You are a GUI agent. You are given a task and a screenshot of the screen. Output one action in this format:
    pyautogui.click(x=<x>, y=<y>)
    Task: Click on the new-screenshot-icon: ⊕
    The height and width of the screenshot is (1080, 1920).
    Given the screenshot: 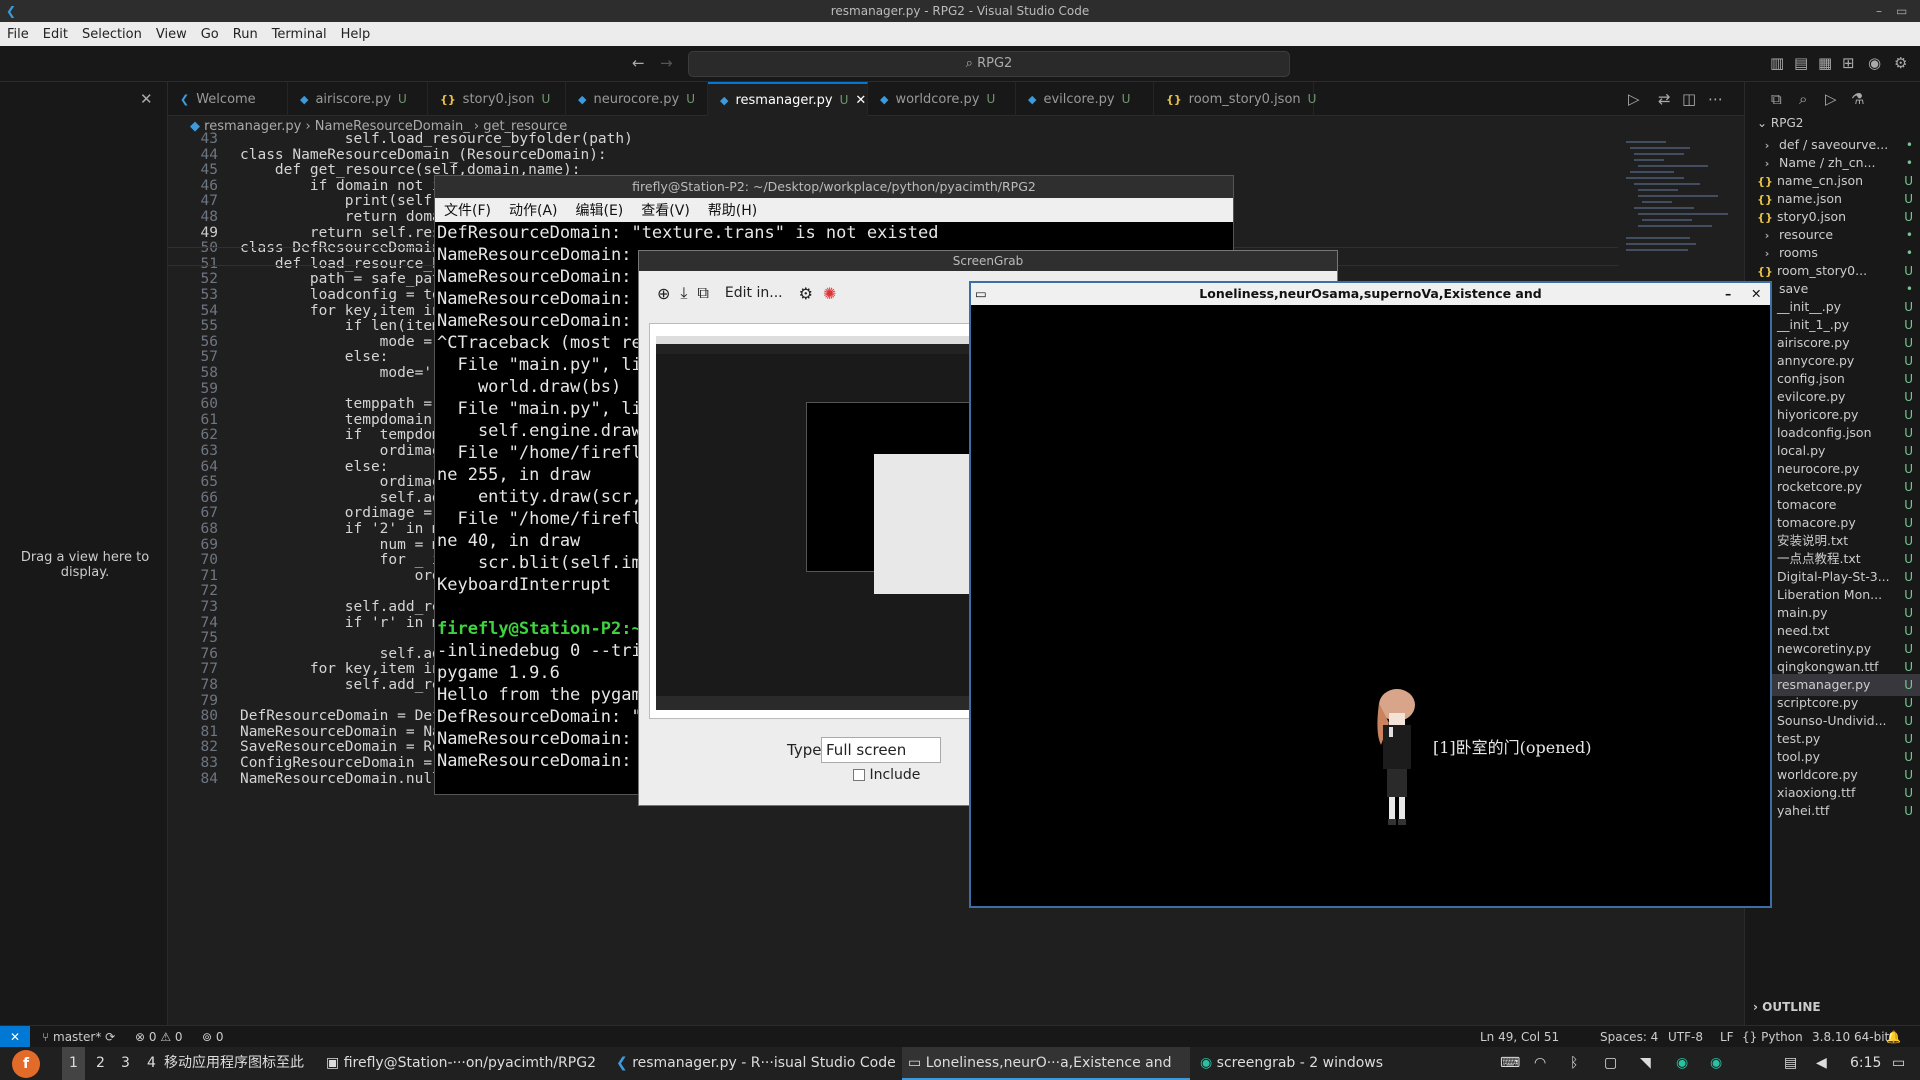 What is the action you would take?
    pyautogui.click(x=663, y=293)
    